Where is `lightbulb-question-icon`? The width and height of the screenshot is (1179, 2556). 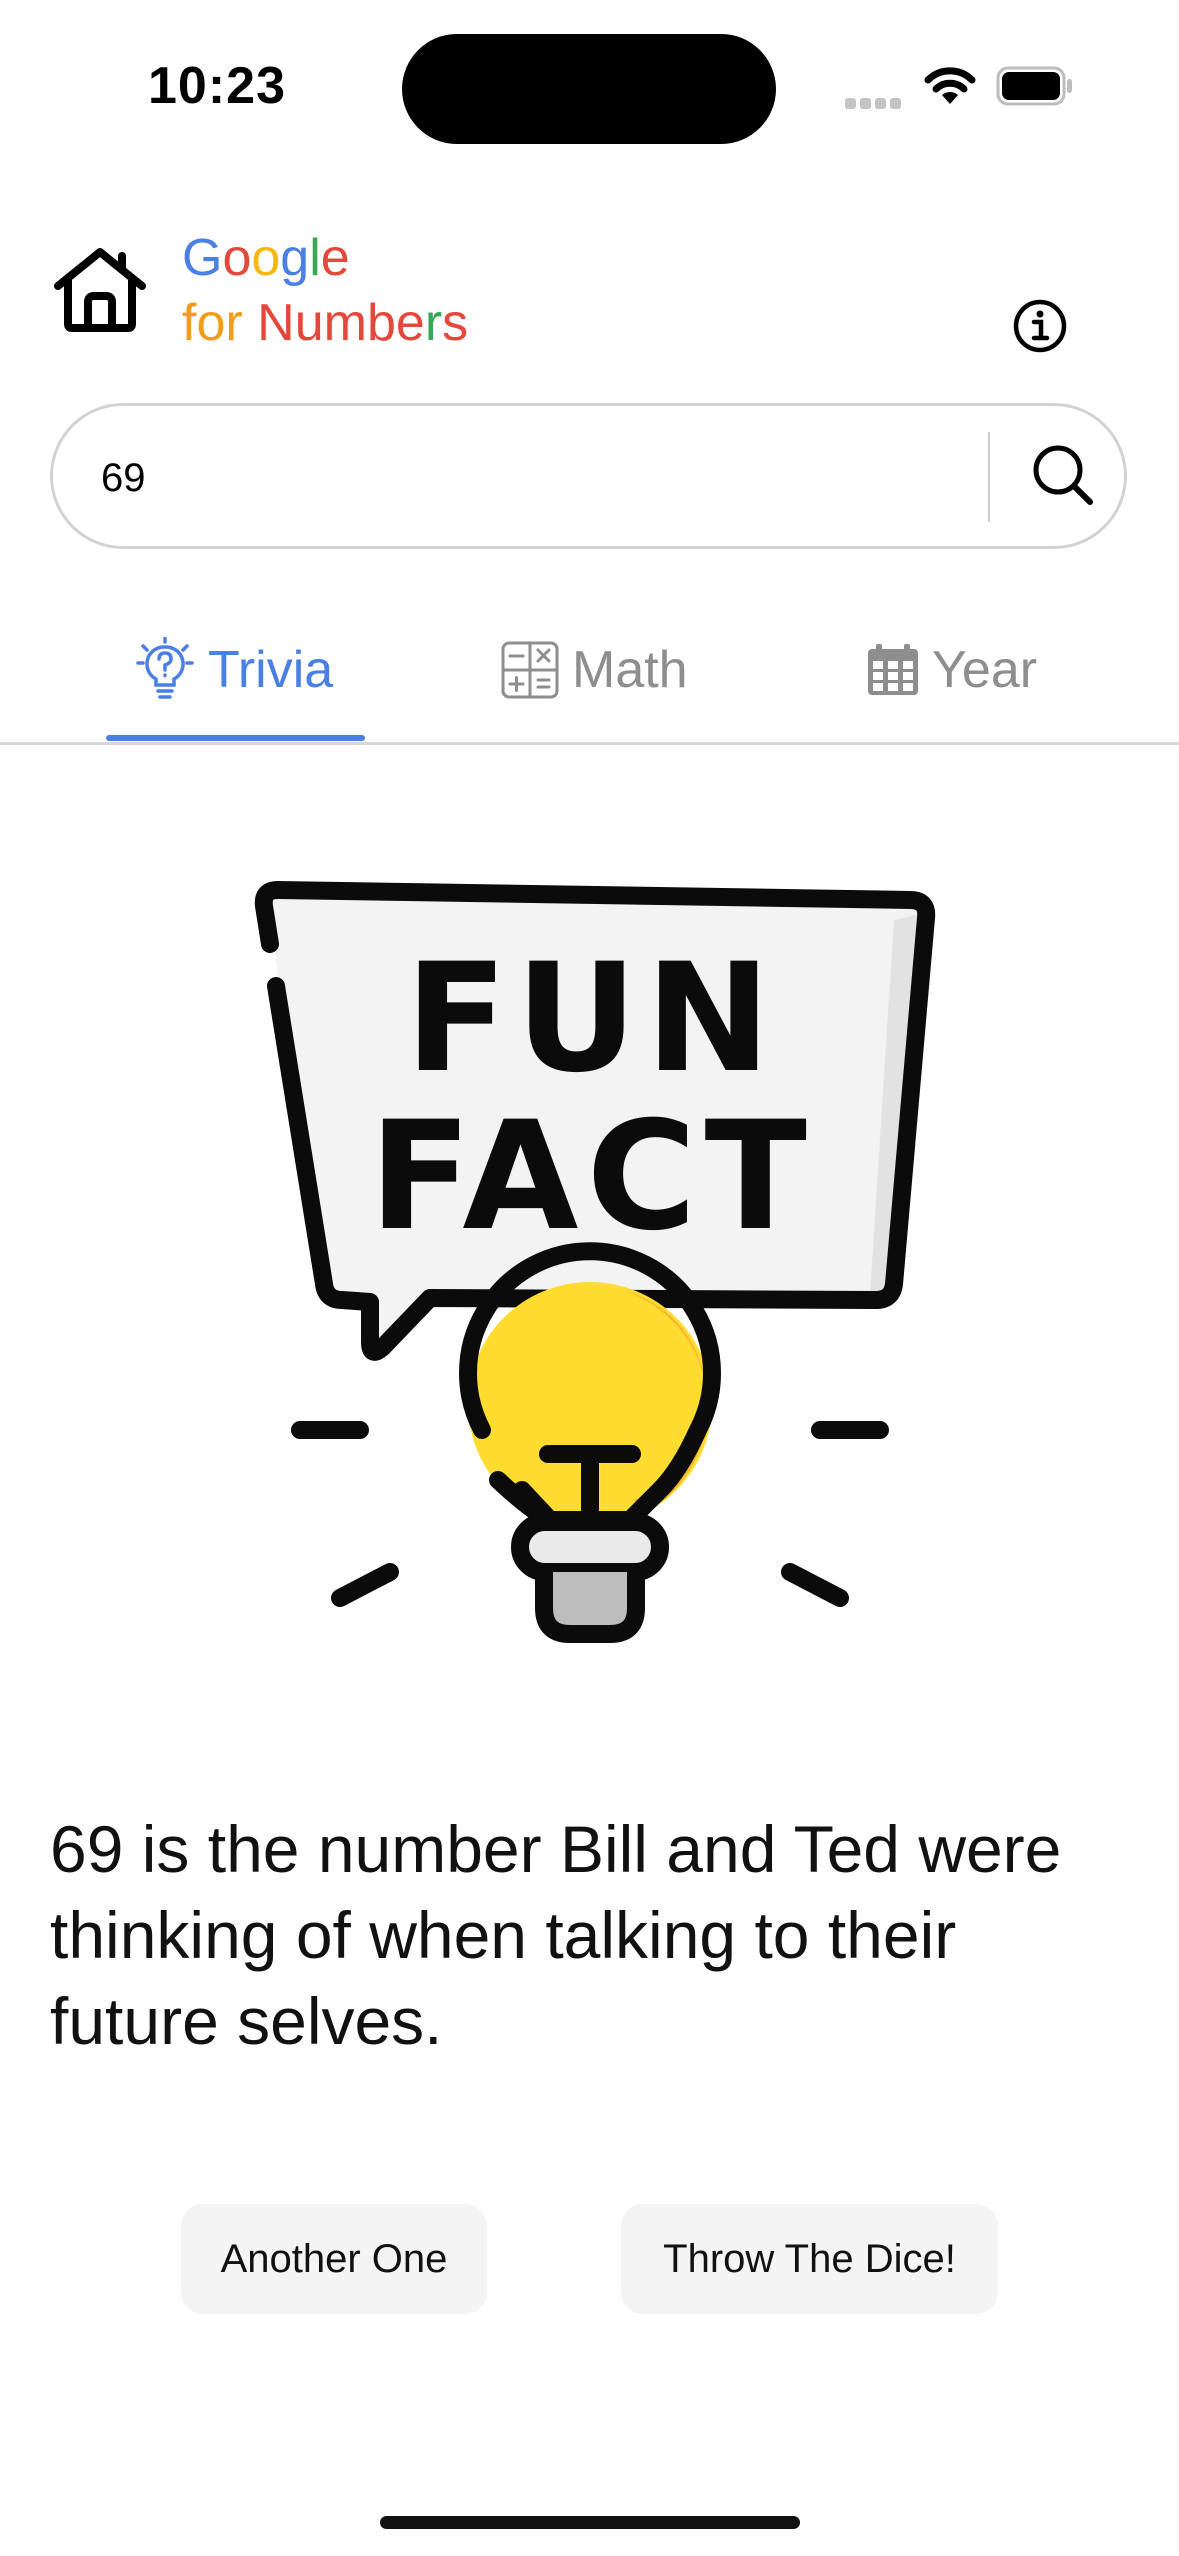 lightbulb-question-icon is located at coordinates (165, 668).